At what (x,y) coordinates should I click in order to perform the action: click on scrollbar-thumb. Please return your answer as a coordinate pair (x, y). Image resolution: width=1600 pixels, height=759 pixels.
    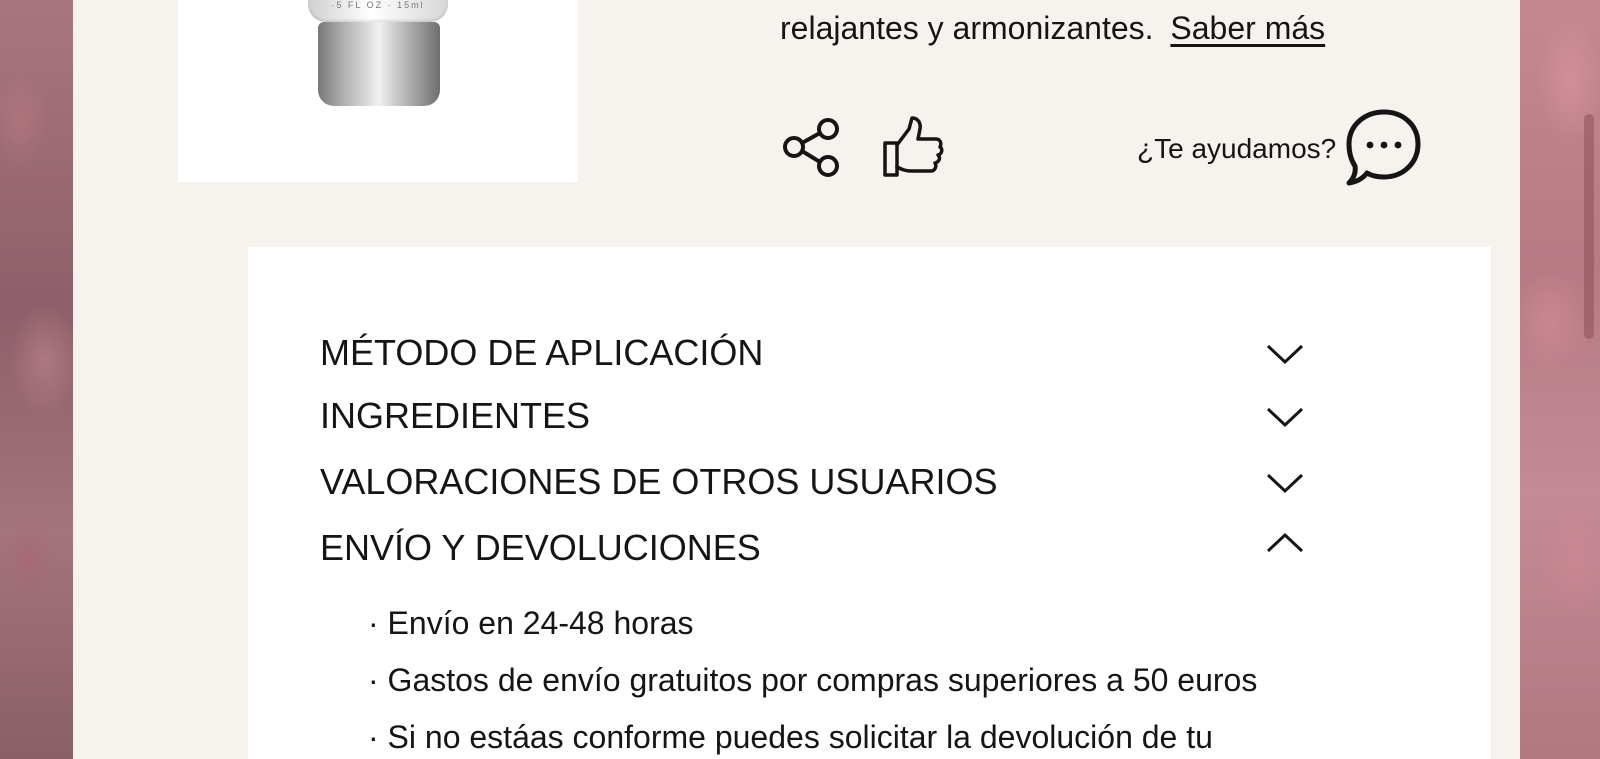
    Looking at the image, I should click on (1589, 226).